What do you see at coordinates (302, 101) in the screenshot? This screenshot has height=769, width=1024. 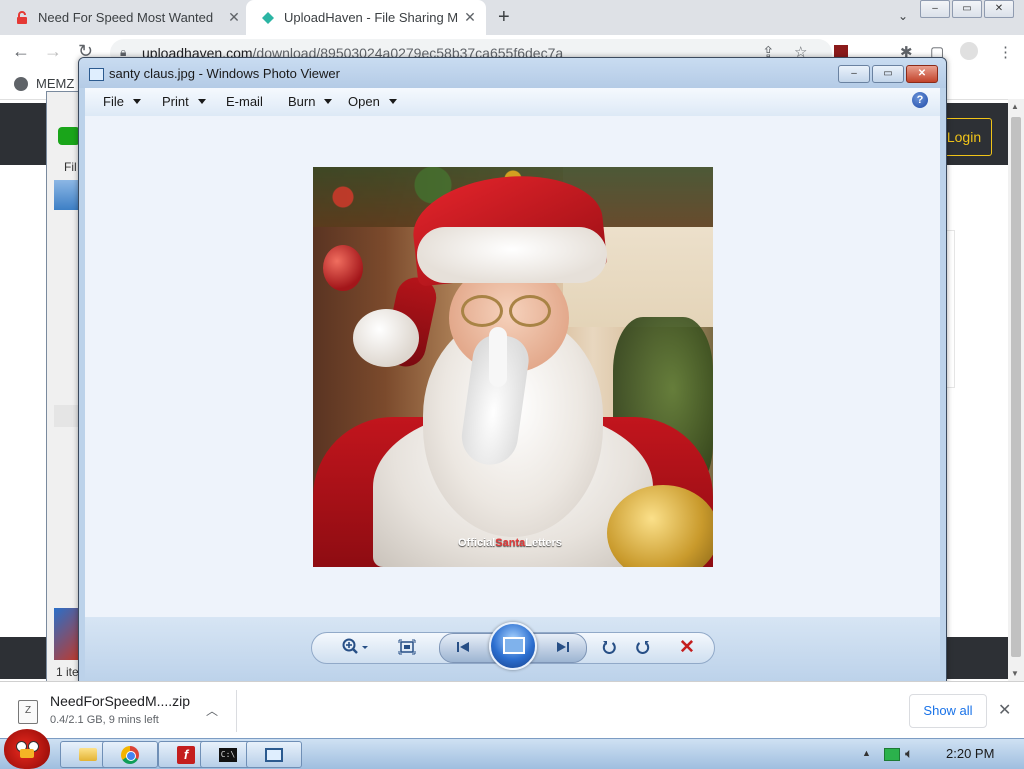 I see `menu-label: Burn` at bounding box center [302, 101].